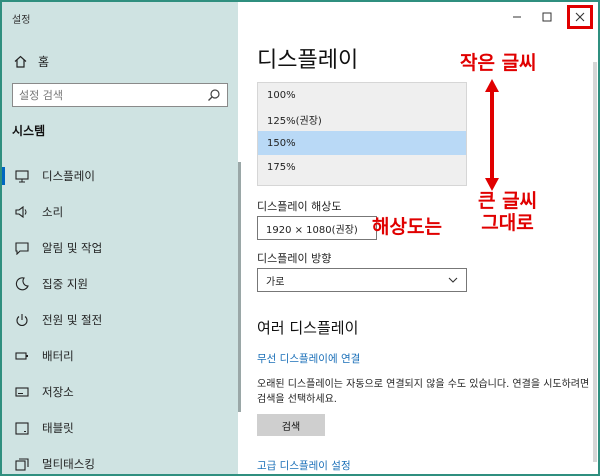 Image resolution: width=600 pixels, height=476 pixels. Describe the element at coordinates (58, 428) in the screenshot. I see `sidebar-item-label: 태블릿` at that location.